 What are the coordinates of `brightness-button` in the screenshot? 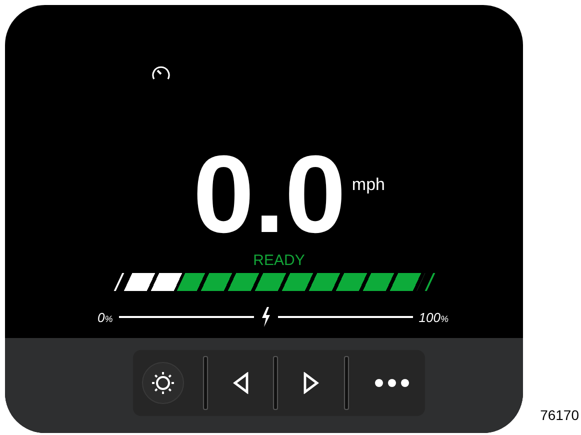 It's located at (163, 383).